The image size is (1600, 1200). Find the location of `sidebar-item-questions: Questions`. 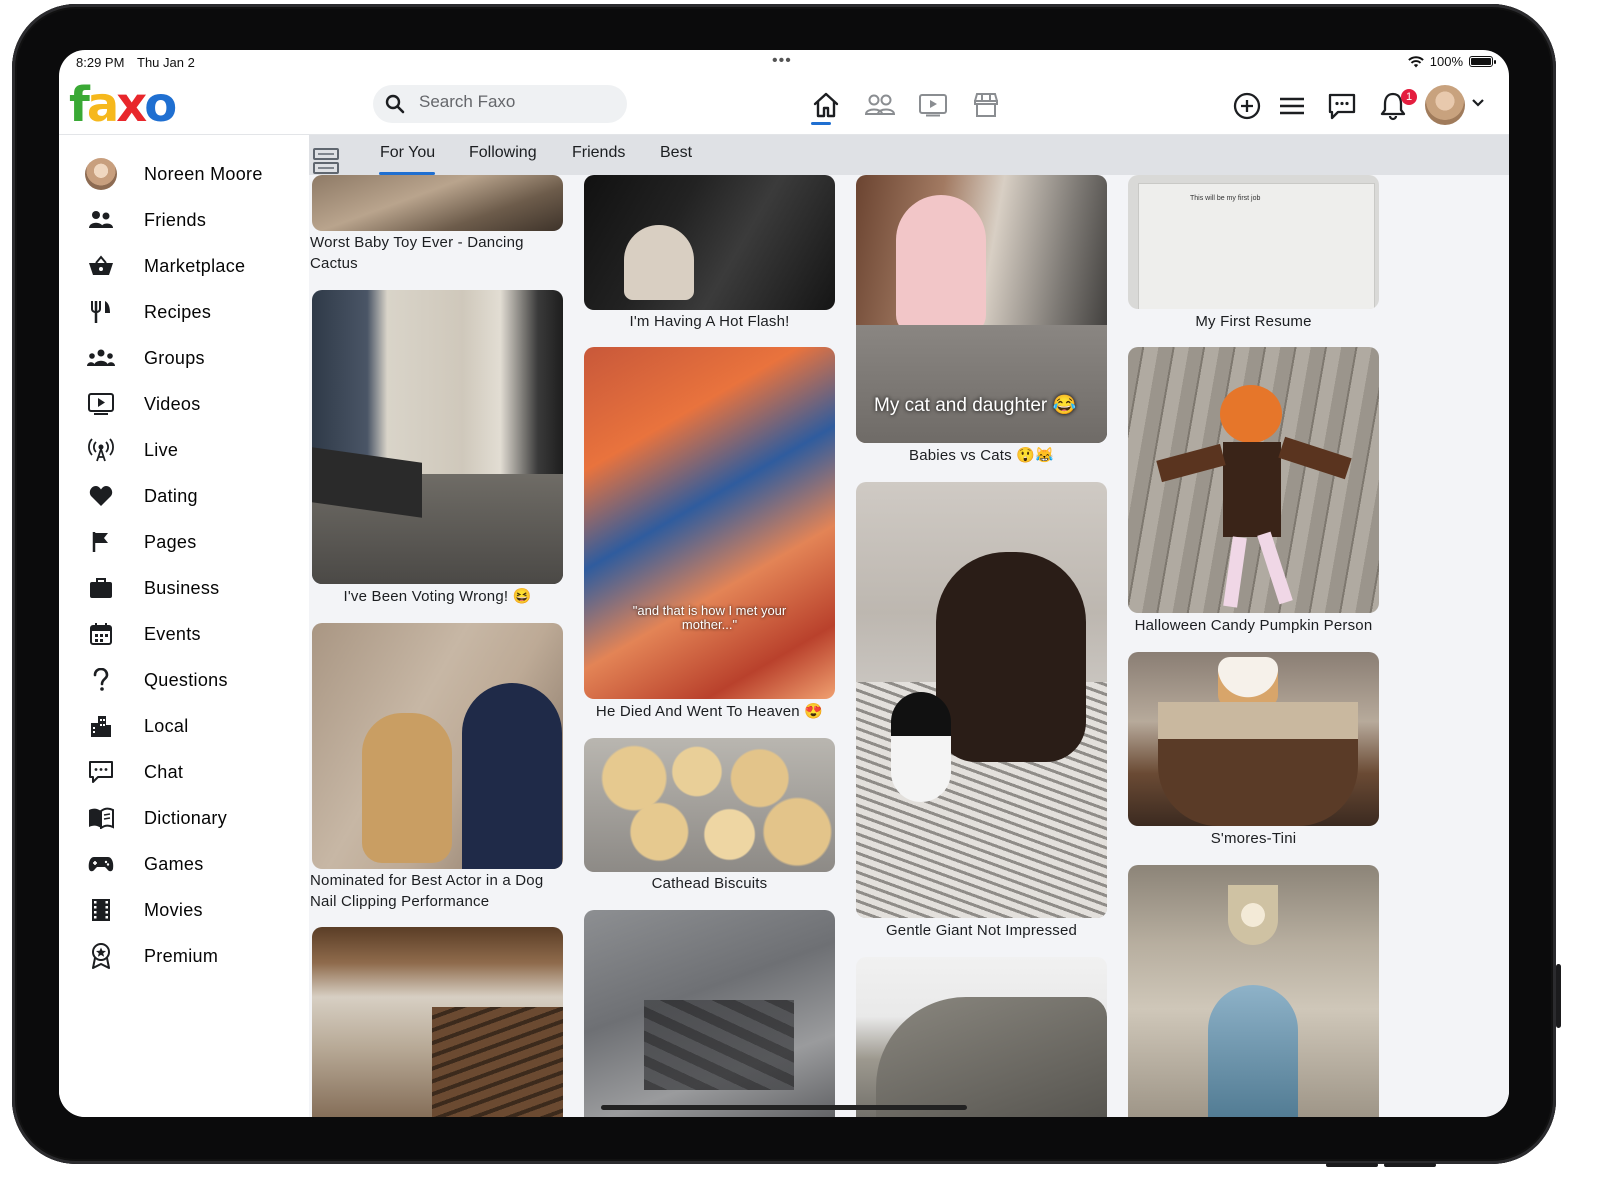

sidebar-item-questions: Questions is located at coordinates (156, 680).